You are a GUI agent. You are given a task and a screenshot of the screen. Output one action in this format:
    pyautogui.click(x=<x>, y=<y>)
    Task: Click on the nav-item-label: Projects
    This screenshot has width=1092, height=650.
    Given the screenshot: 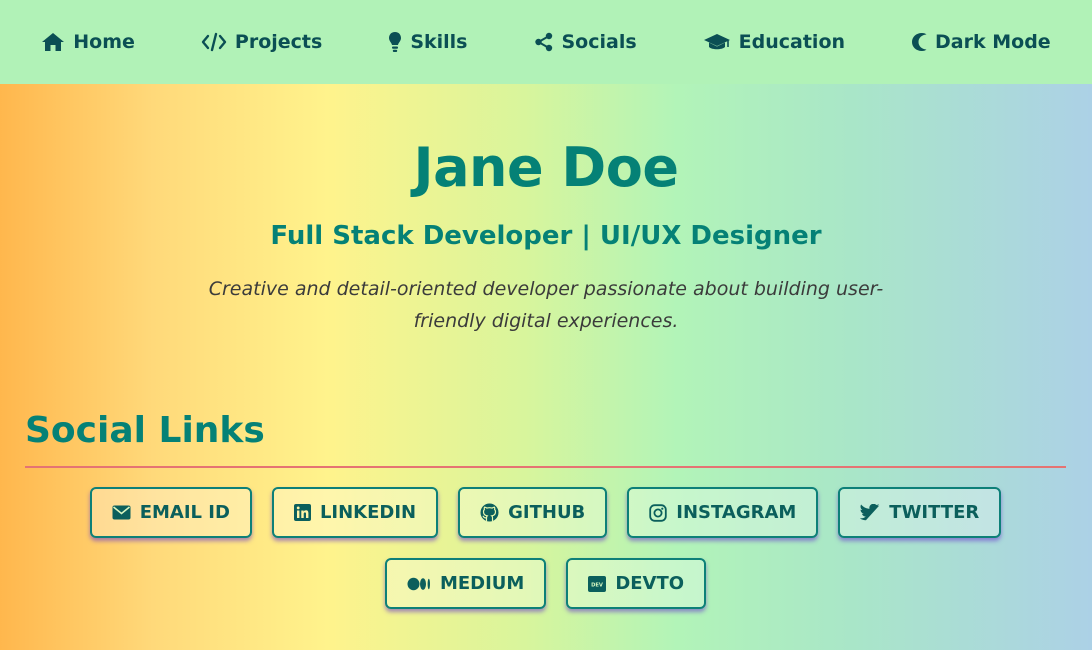 What is the action you would take?
    pyautogui.click(x=278, y=42)
    